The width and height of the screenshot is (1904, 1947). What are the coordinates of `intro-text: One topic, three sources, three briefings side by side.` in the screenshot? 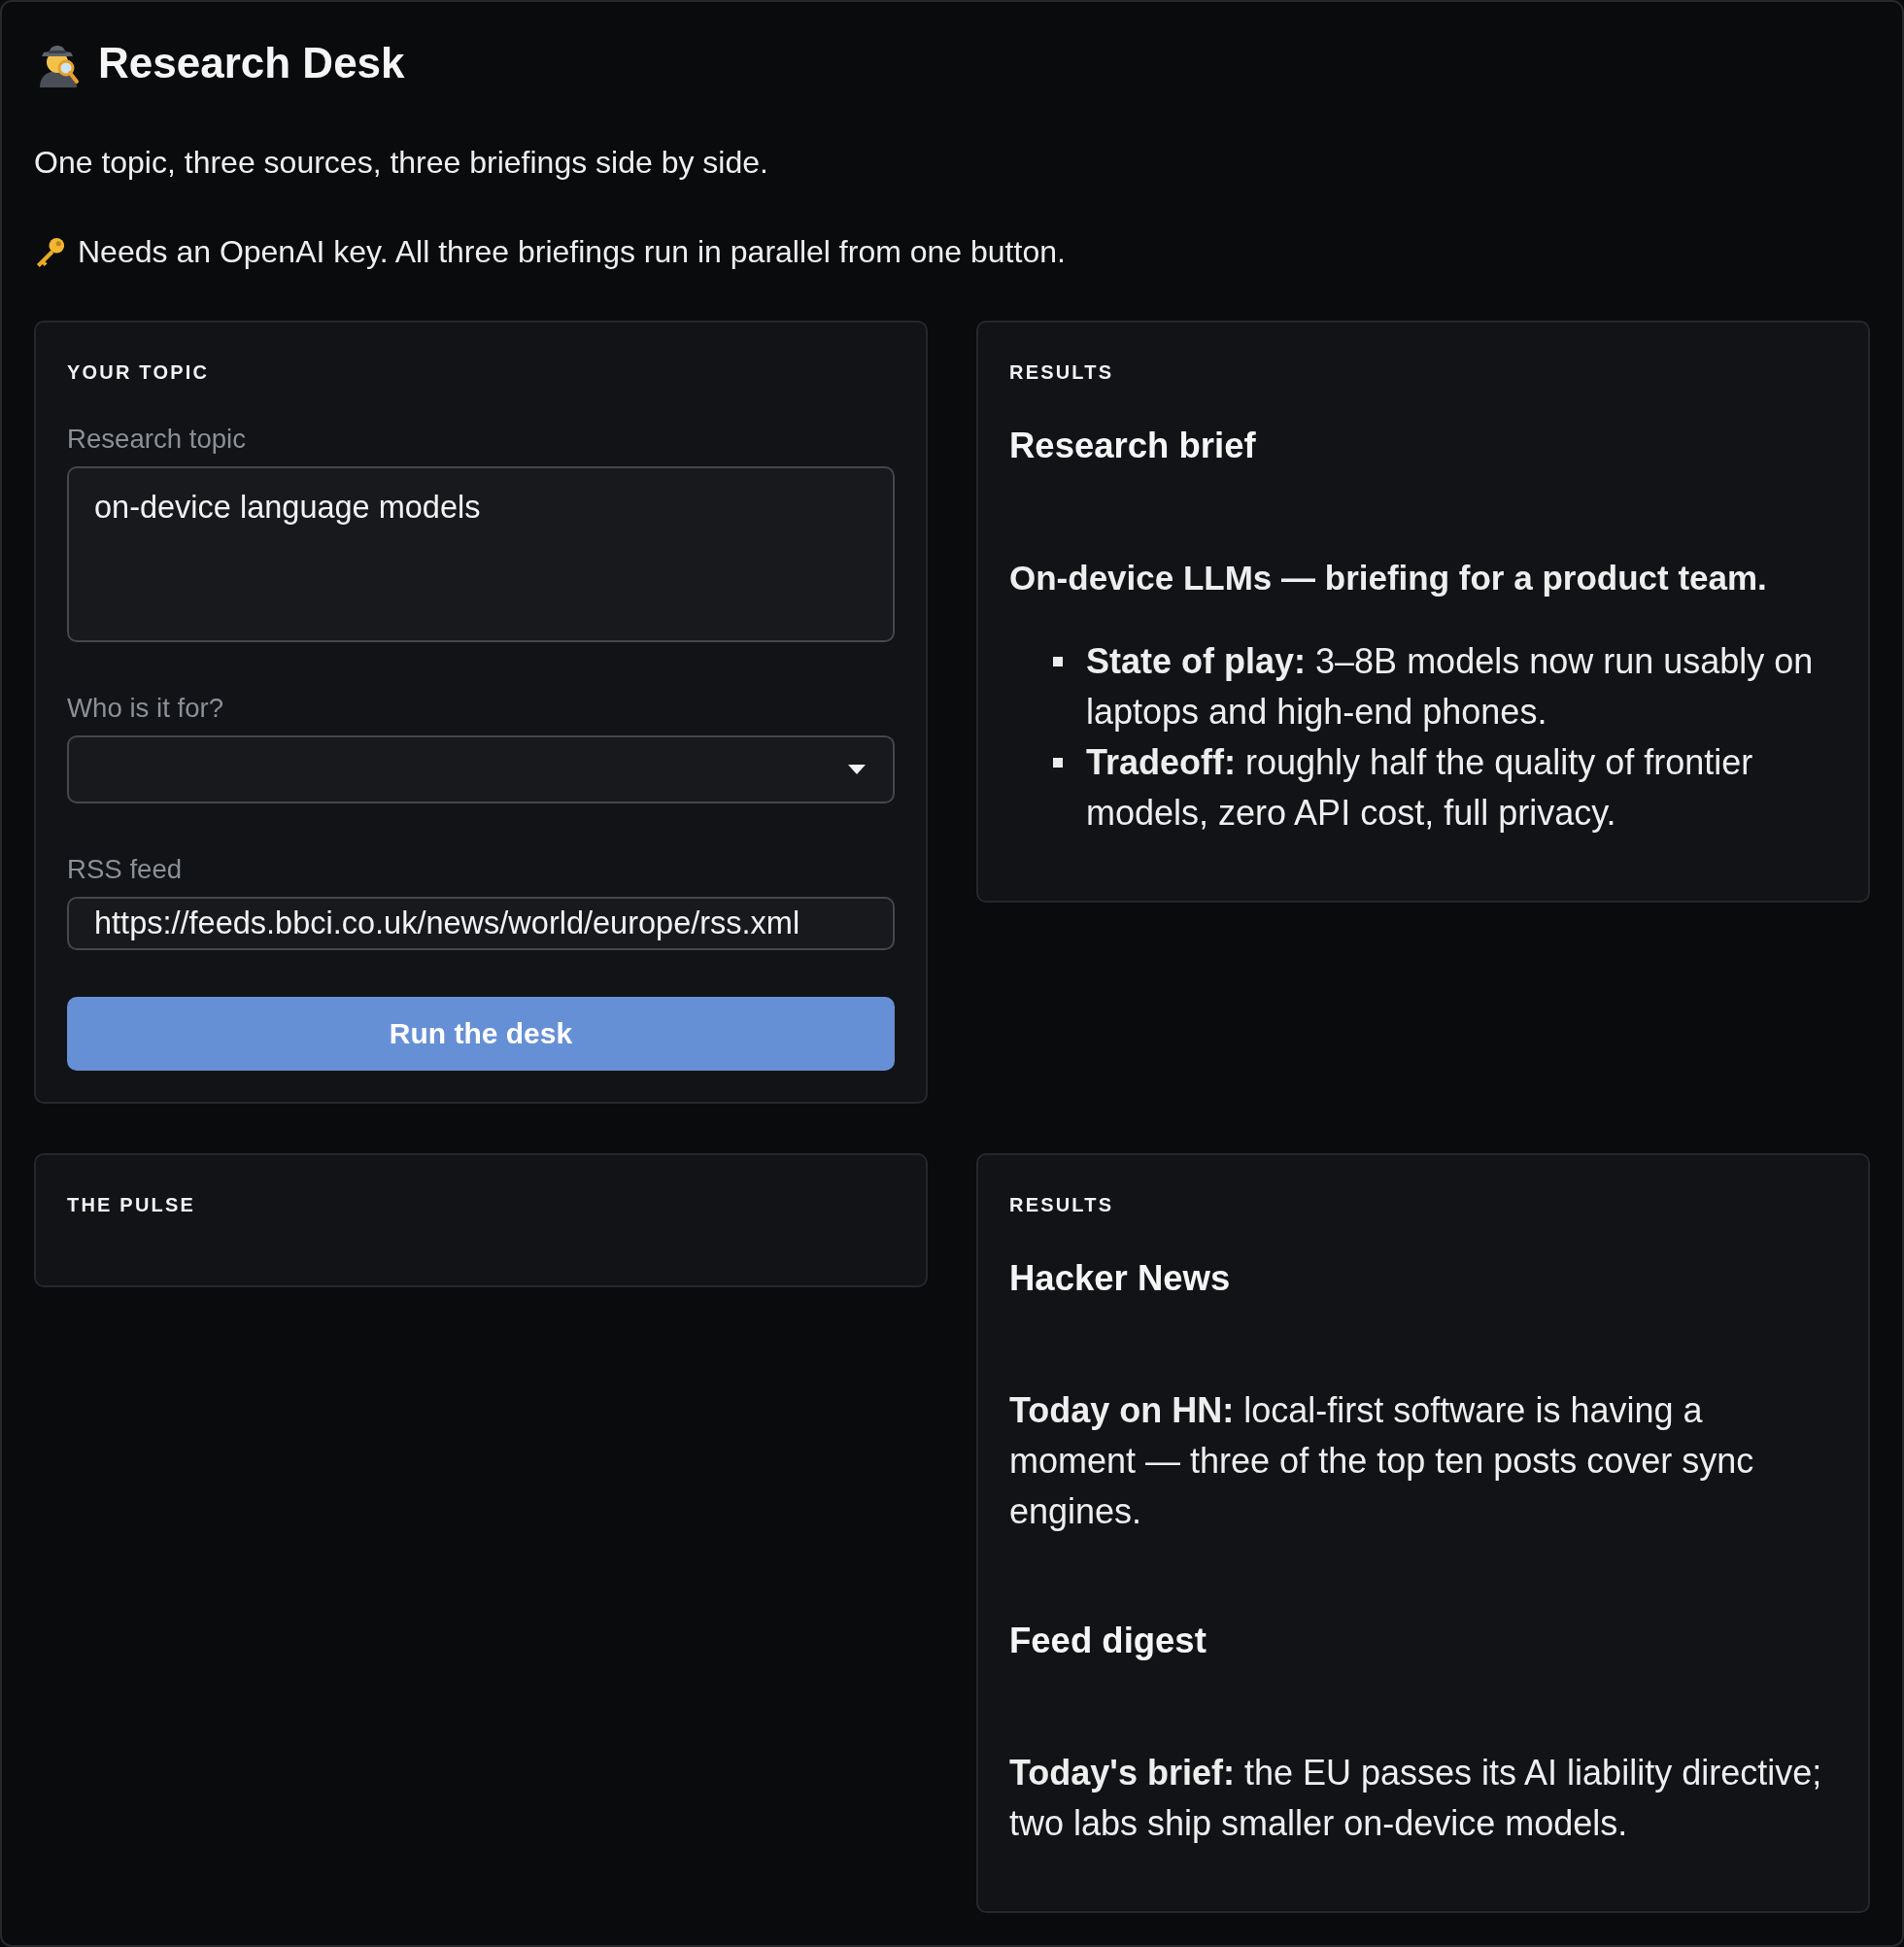 It's located at (401, 163).